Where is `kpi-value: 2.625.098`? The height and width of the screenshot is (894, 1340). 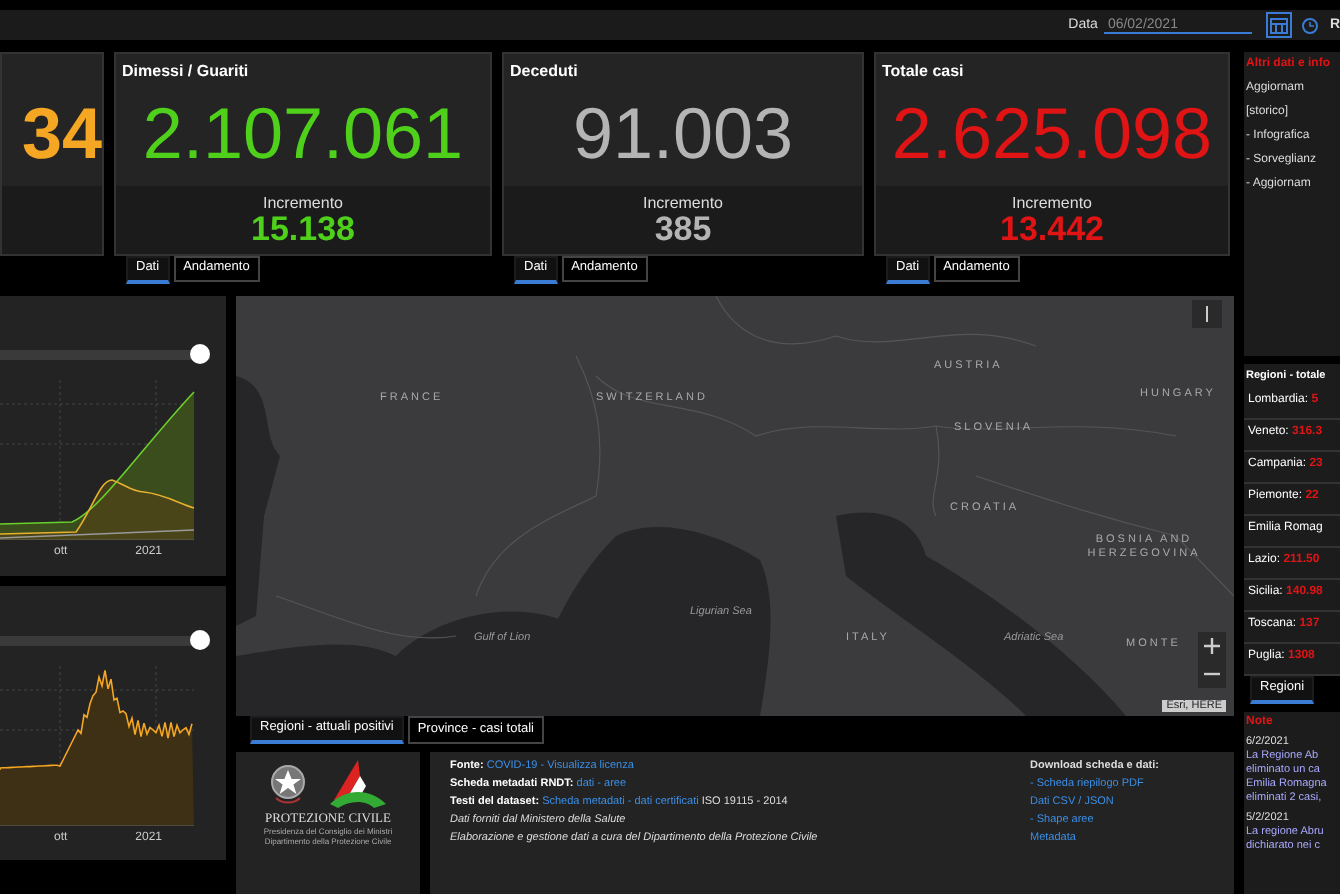 kpi-value: 2.625.098 is located at coordinates (1052, 134).